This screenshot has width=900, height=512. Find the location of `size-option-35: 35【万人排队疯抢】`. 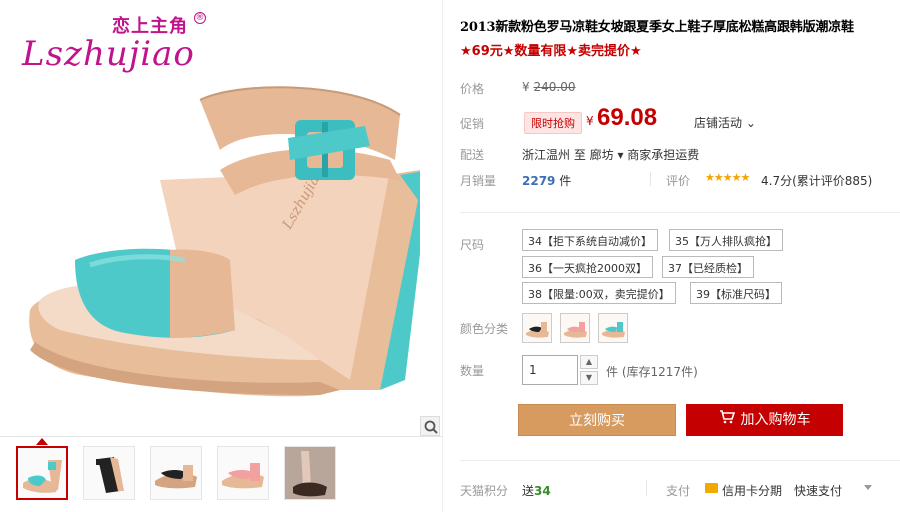

size-option-35: 35【万人排队疯抢】 is located at coordinates (726, 240).